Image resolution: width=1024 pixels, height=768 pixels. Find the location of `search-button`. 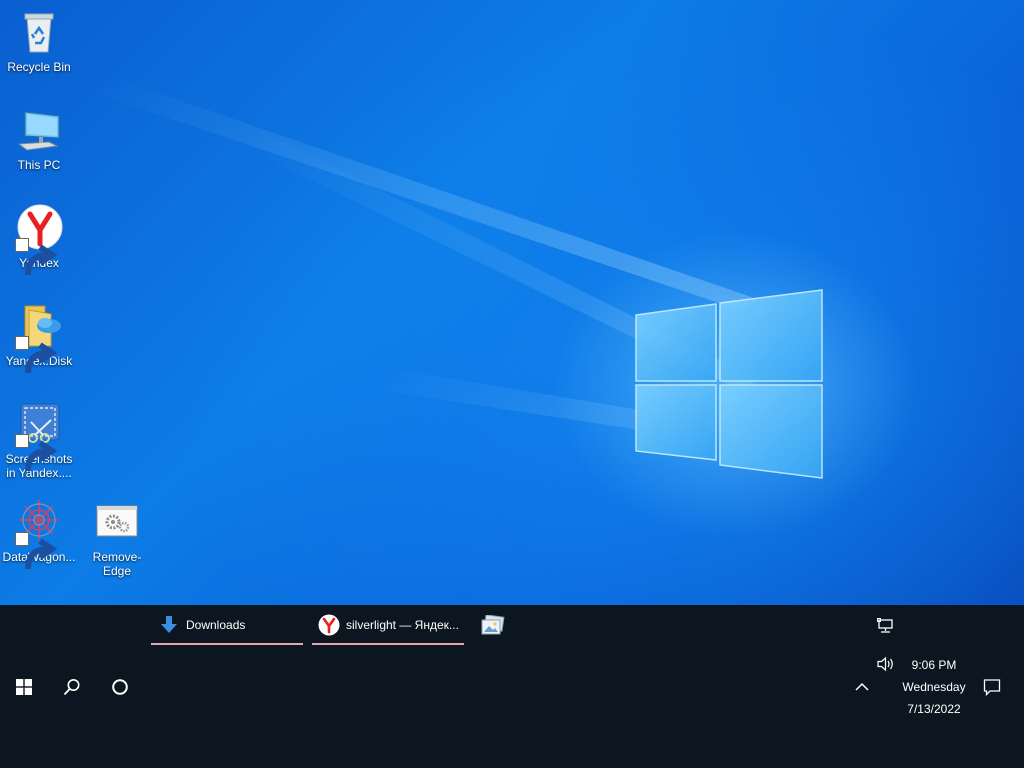

search-button is located at coordinates (72, 687).